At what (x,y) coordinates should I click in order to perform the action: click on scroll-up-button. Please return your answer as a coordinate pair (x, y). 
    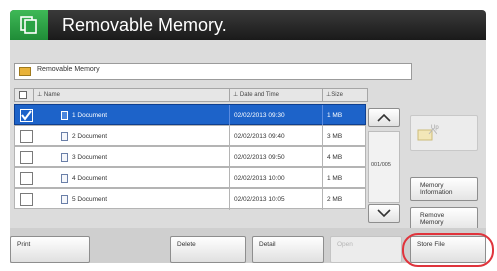
    Looking at the image, I should click on (384, 117).